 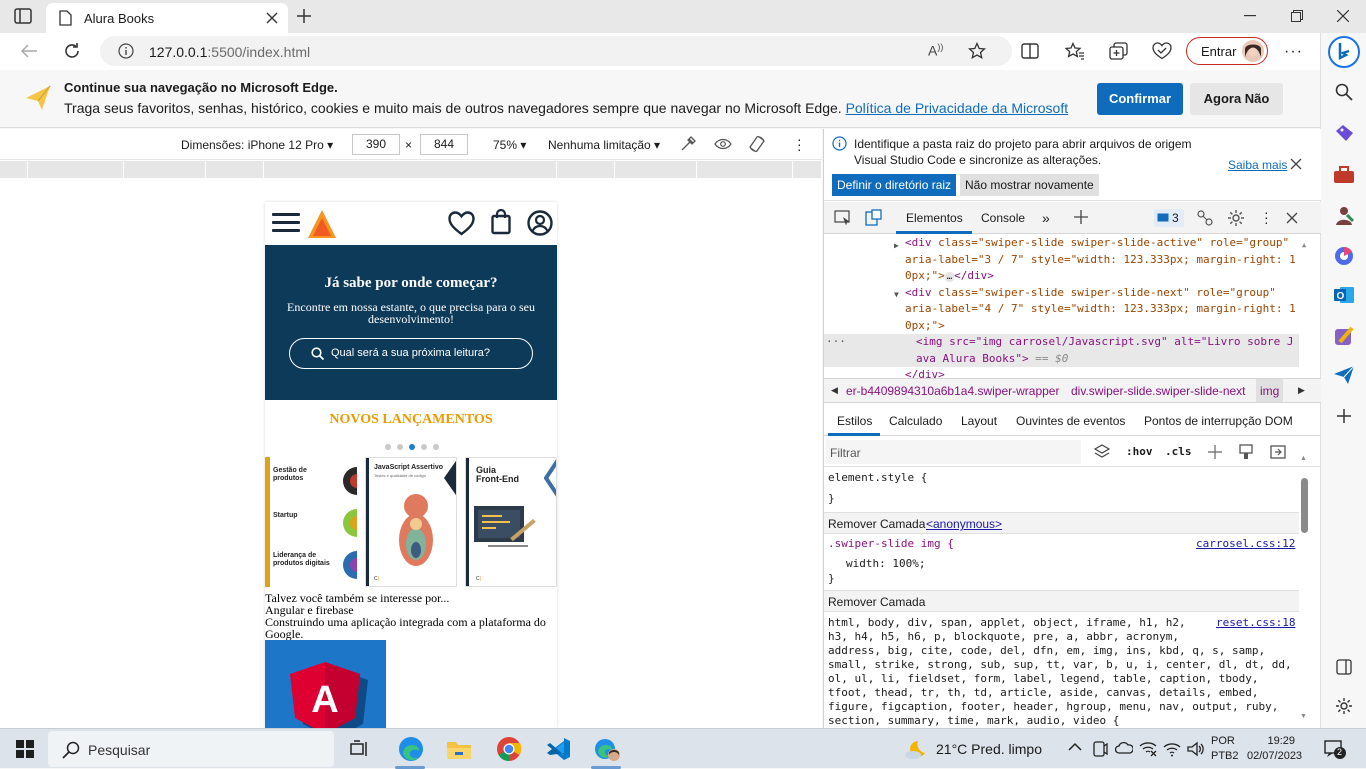 I want to click on edge-taskbar-icon, so click(x=411, y=749).